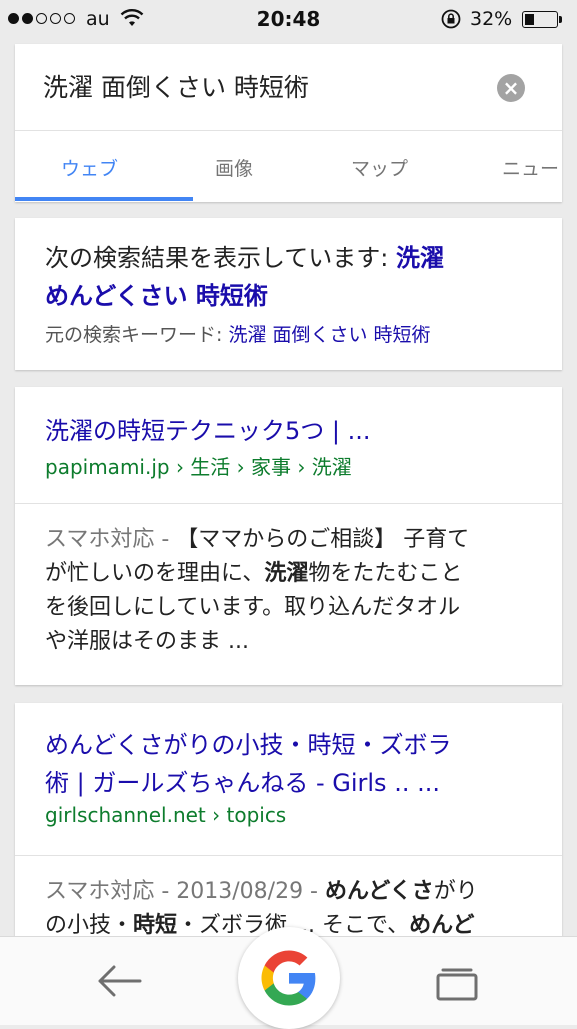  I want to click on bottom-toolbar, so click(288, 978).